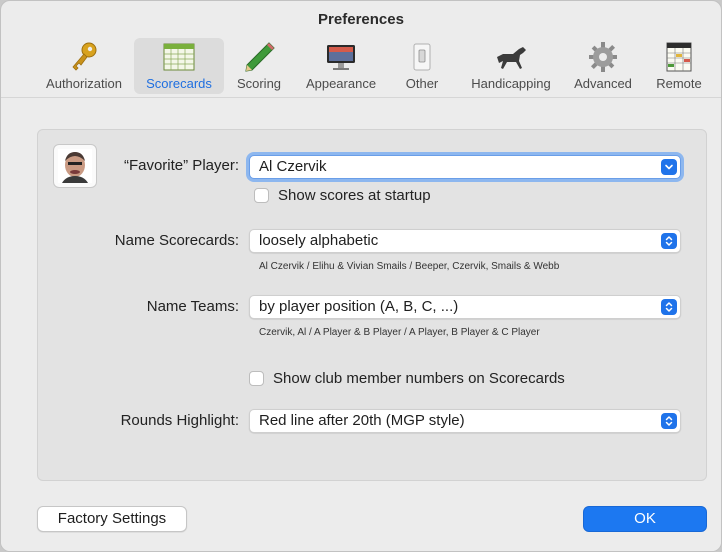 Image resolution: width=722 pixels, height=552 pixels. Describe the element at coordinates (319, 240) in the screenshot. I see `name-scorecards-value: loosely alphabetic` at that location.